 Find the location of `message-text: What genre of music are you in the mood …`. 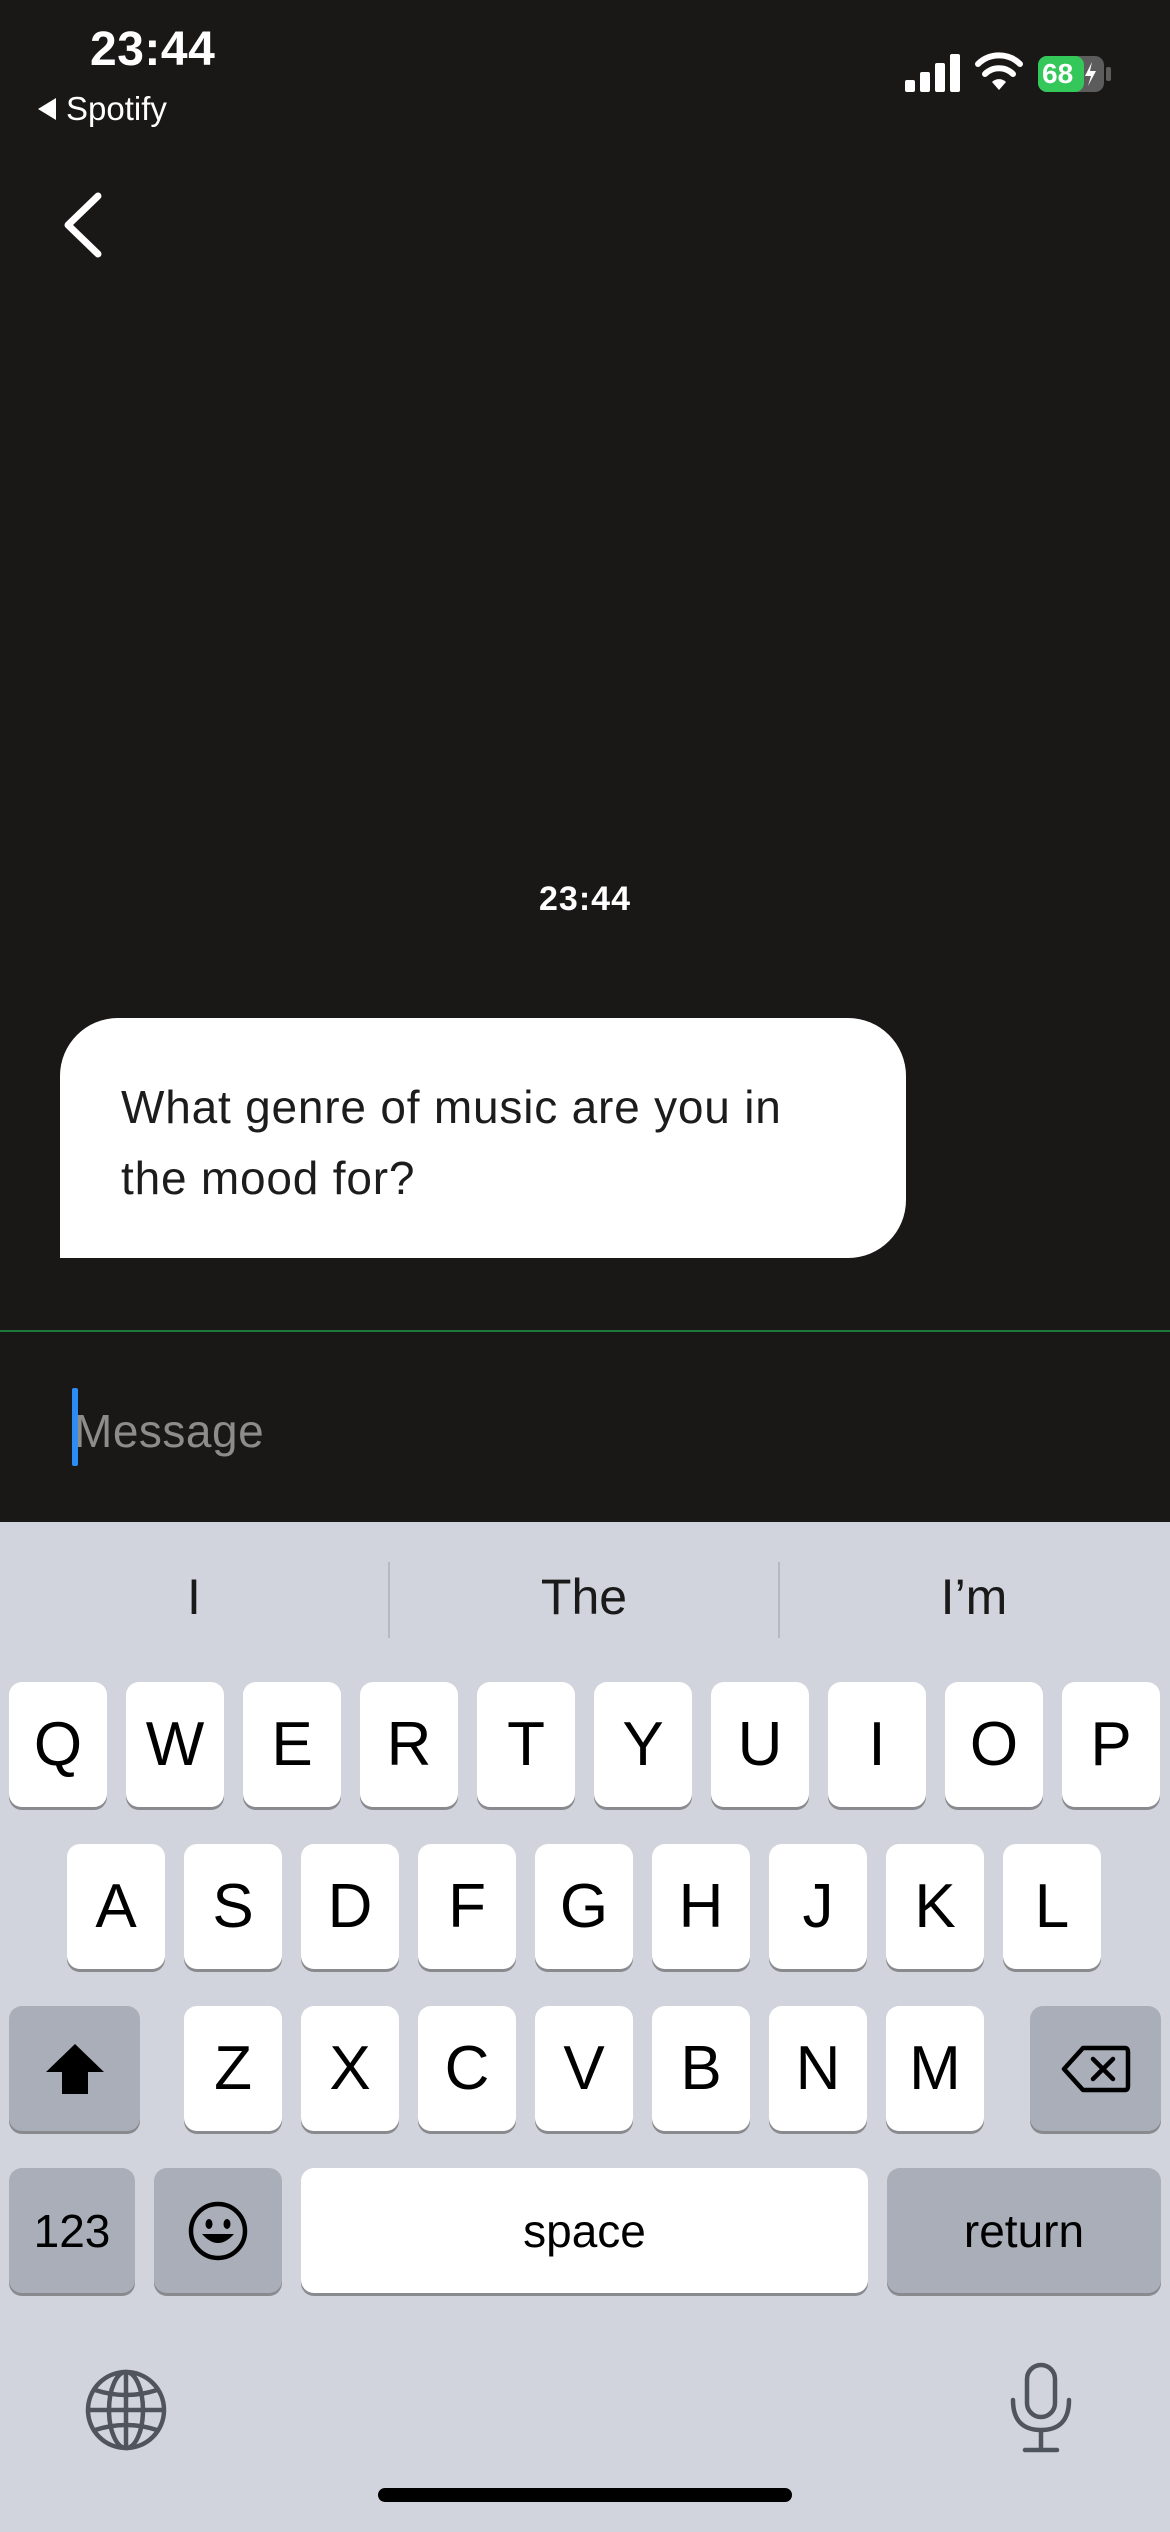

message-text: What genre of music are you in the mood … is located at coordinates (451, 1142).